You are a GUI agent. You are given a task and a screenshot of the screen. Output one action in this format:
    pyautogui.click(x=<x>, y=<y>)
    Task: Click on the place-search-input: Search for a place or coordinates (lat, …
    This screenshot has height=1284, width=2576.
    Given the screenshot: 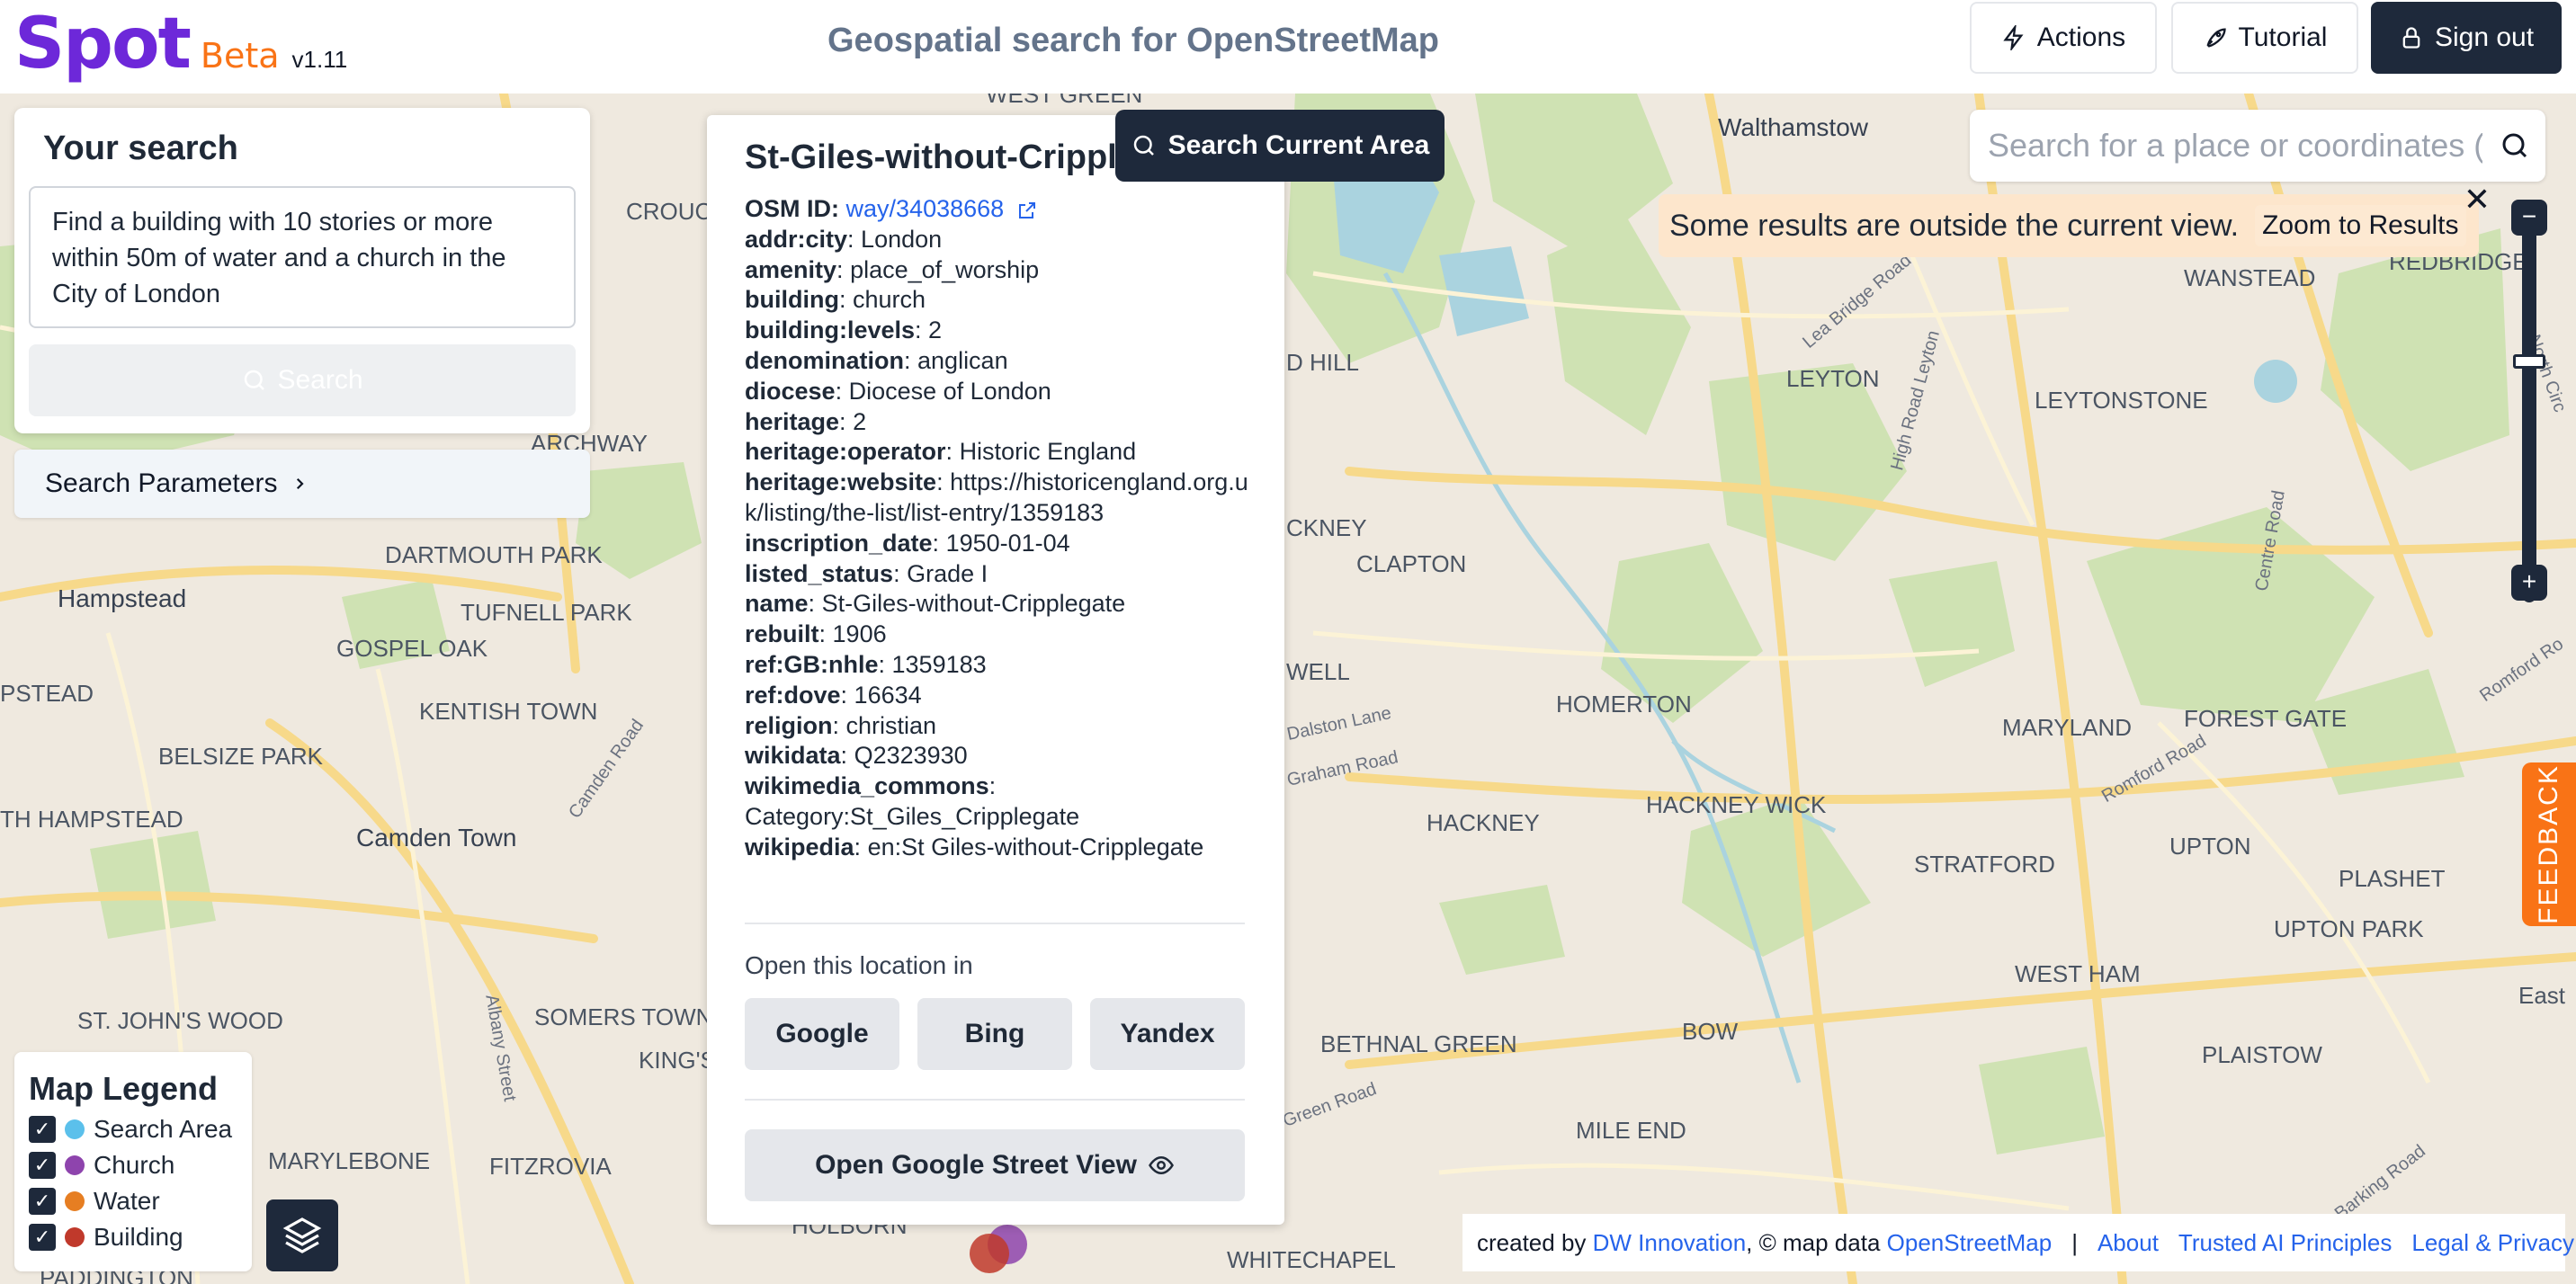 What is the action you would take?
    pyautogui.click(x=2257, y=146)
    